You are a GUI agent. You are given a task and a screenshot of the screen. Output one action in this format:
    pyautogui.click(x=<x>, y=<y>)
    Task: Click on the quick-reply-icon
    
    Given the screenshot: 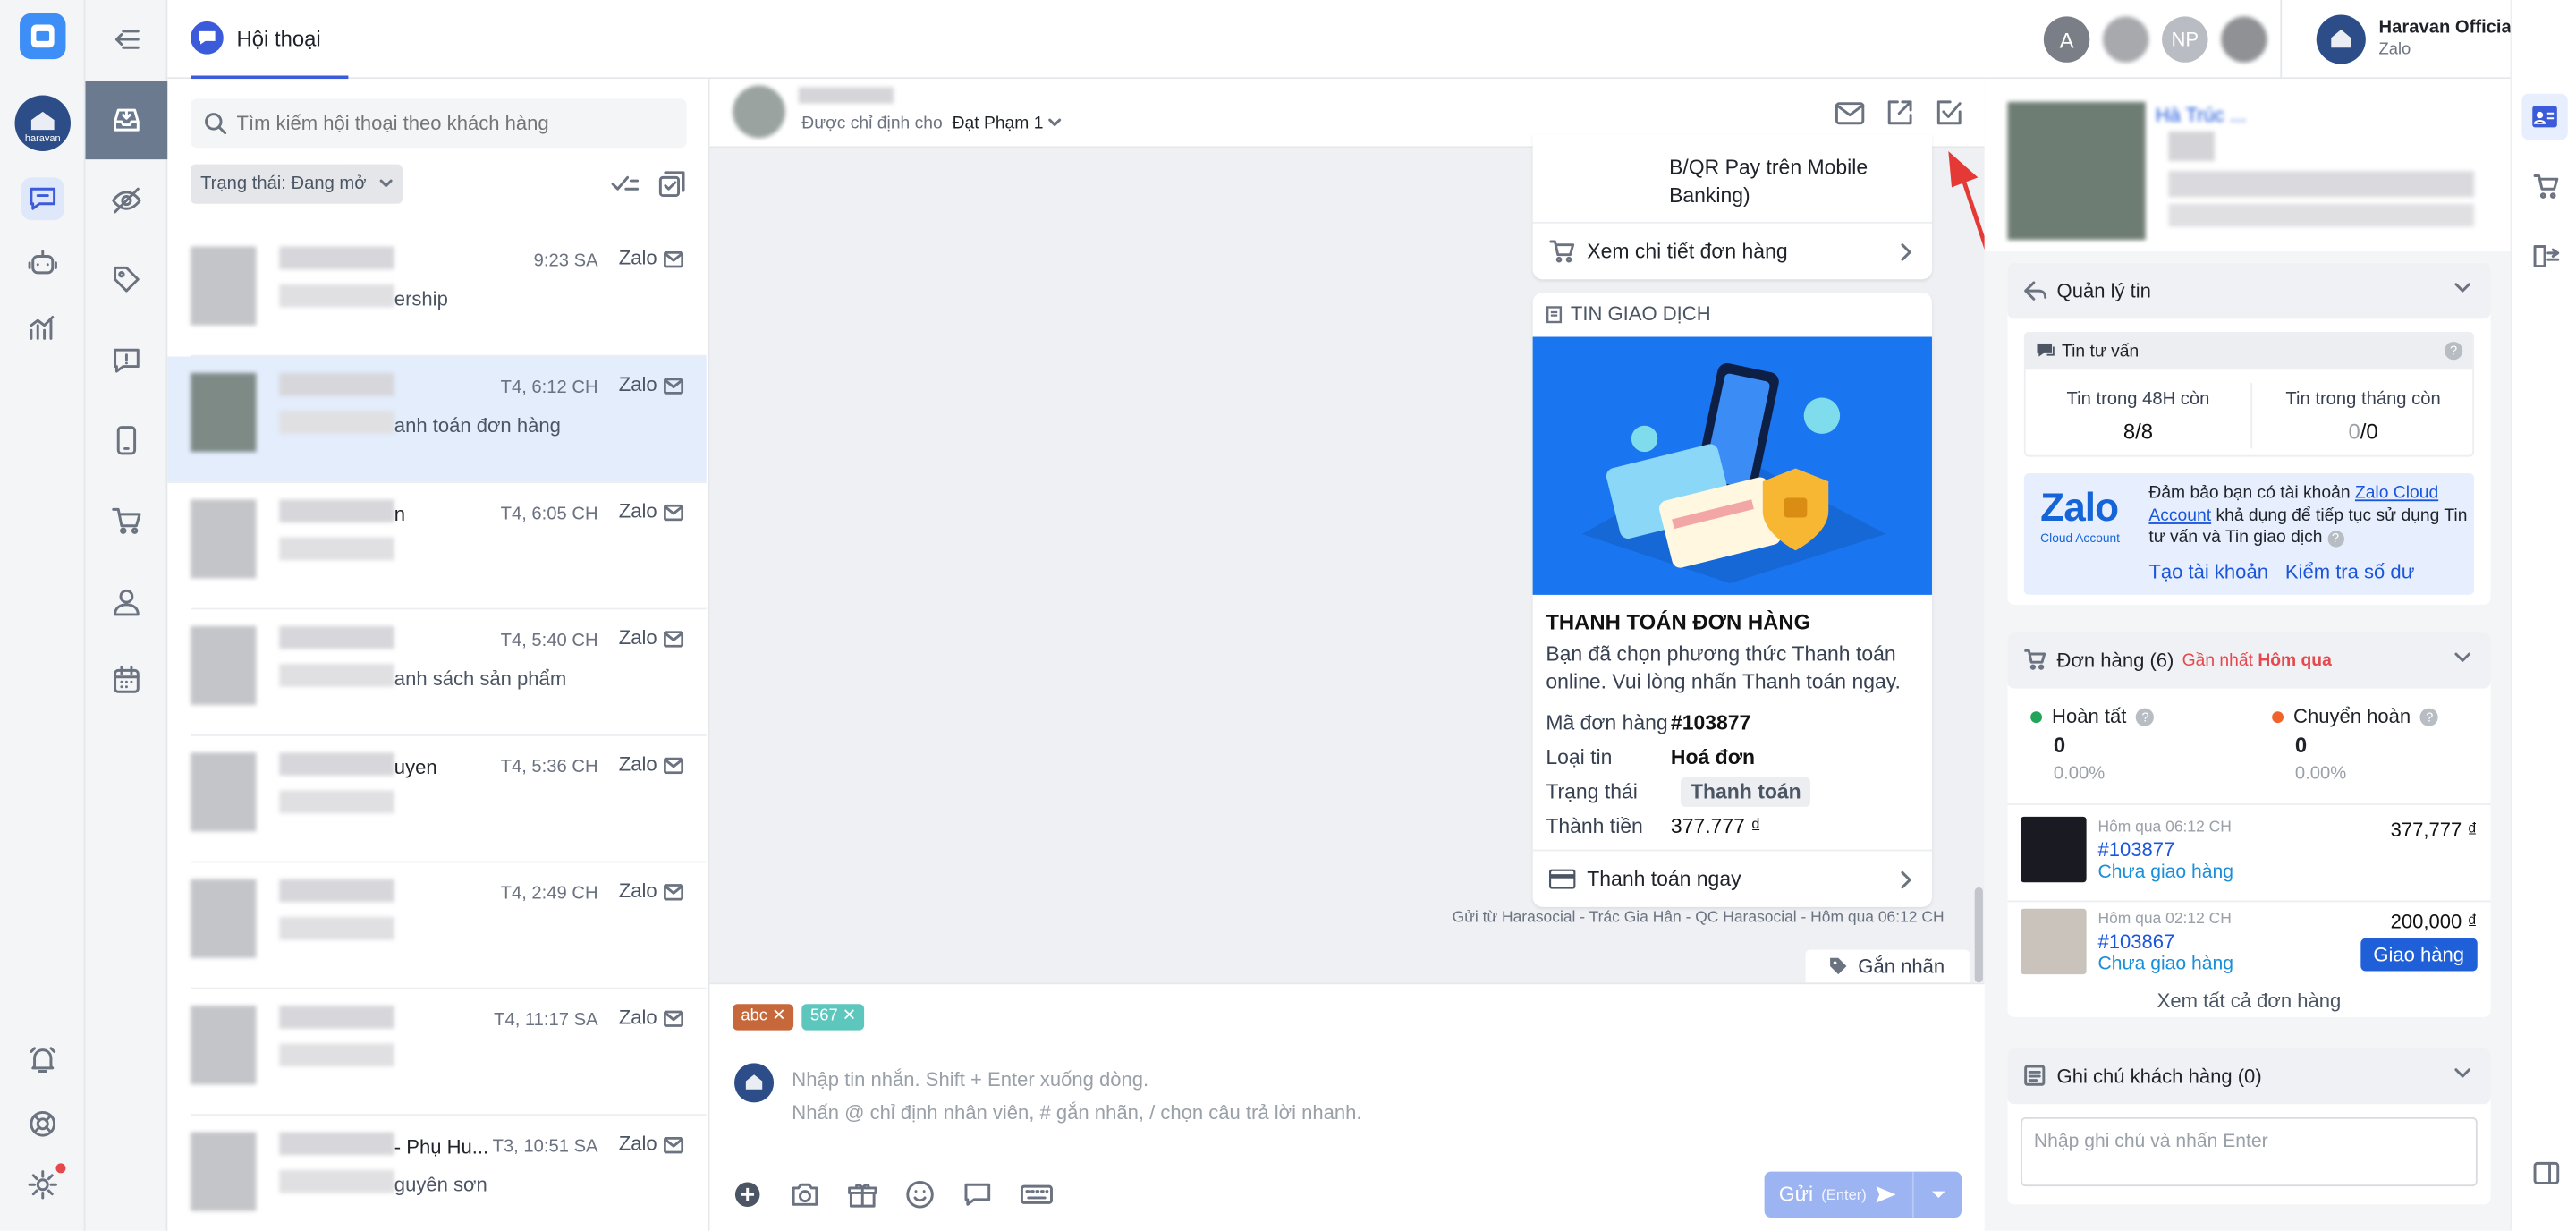 What is the action you would take?
    pyautogui.click(x=977, y=1195)
    